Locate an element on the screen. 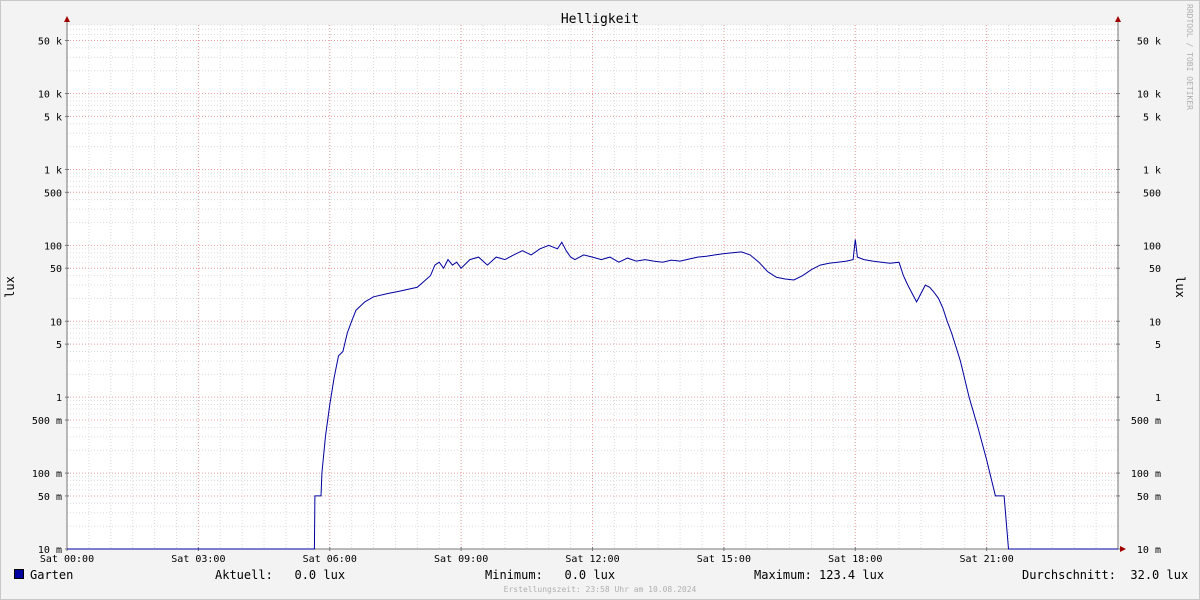 The height and width of the screenshot is (600, 1200). y-tick-label-right: 500 m is located at coordinates (1146, 421).